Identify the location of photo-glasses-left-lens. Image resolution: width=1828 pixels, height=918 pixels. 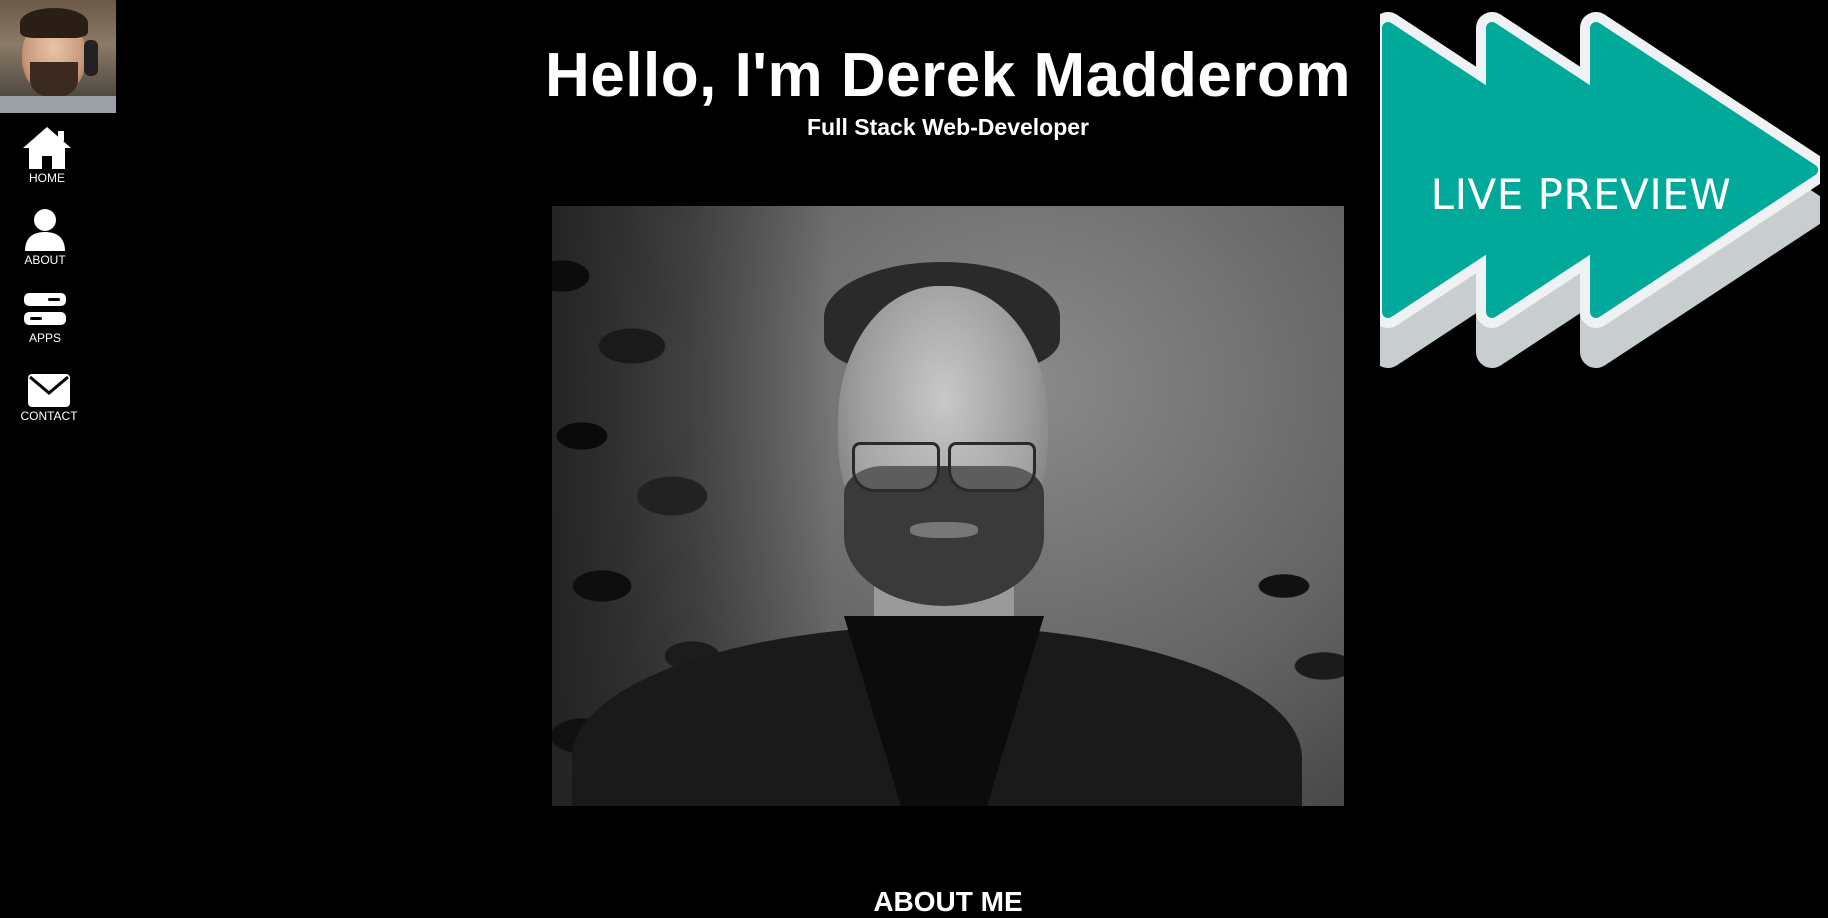
(896, 467).